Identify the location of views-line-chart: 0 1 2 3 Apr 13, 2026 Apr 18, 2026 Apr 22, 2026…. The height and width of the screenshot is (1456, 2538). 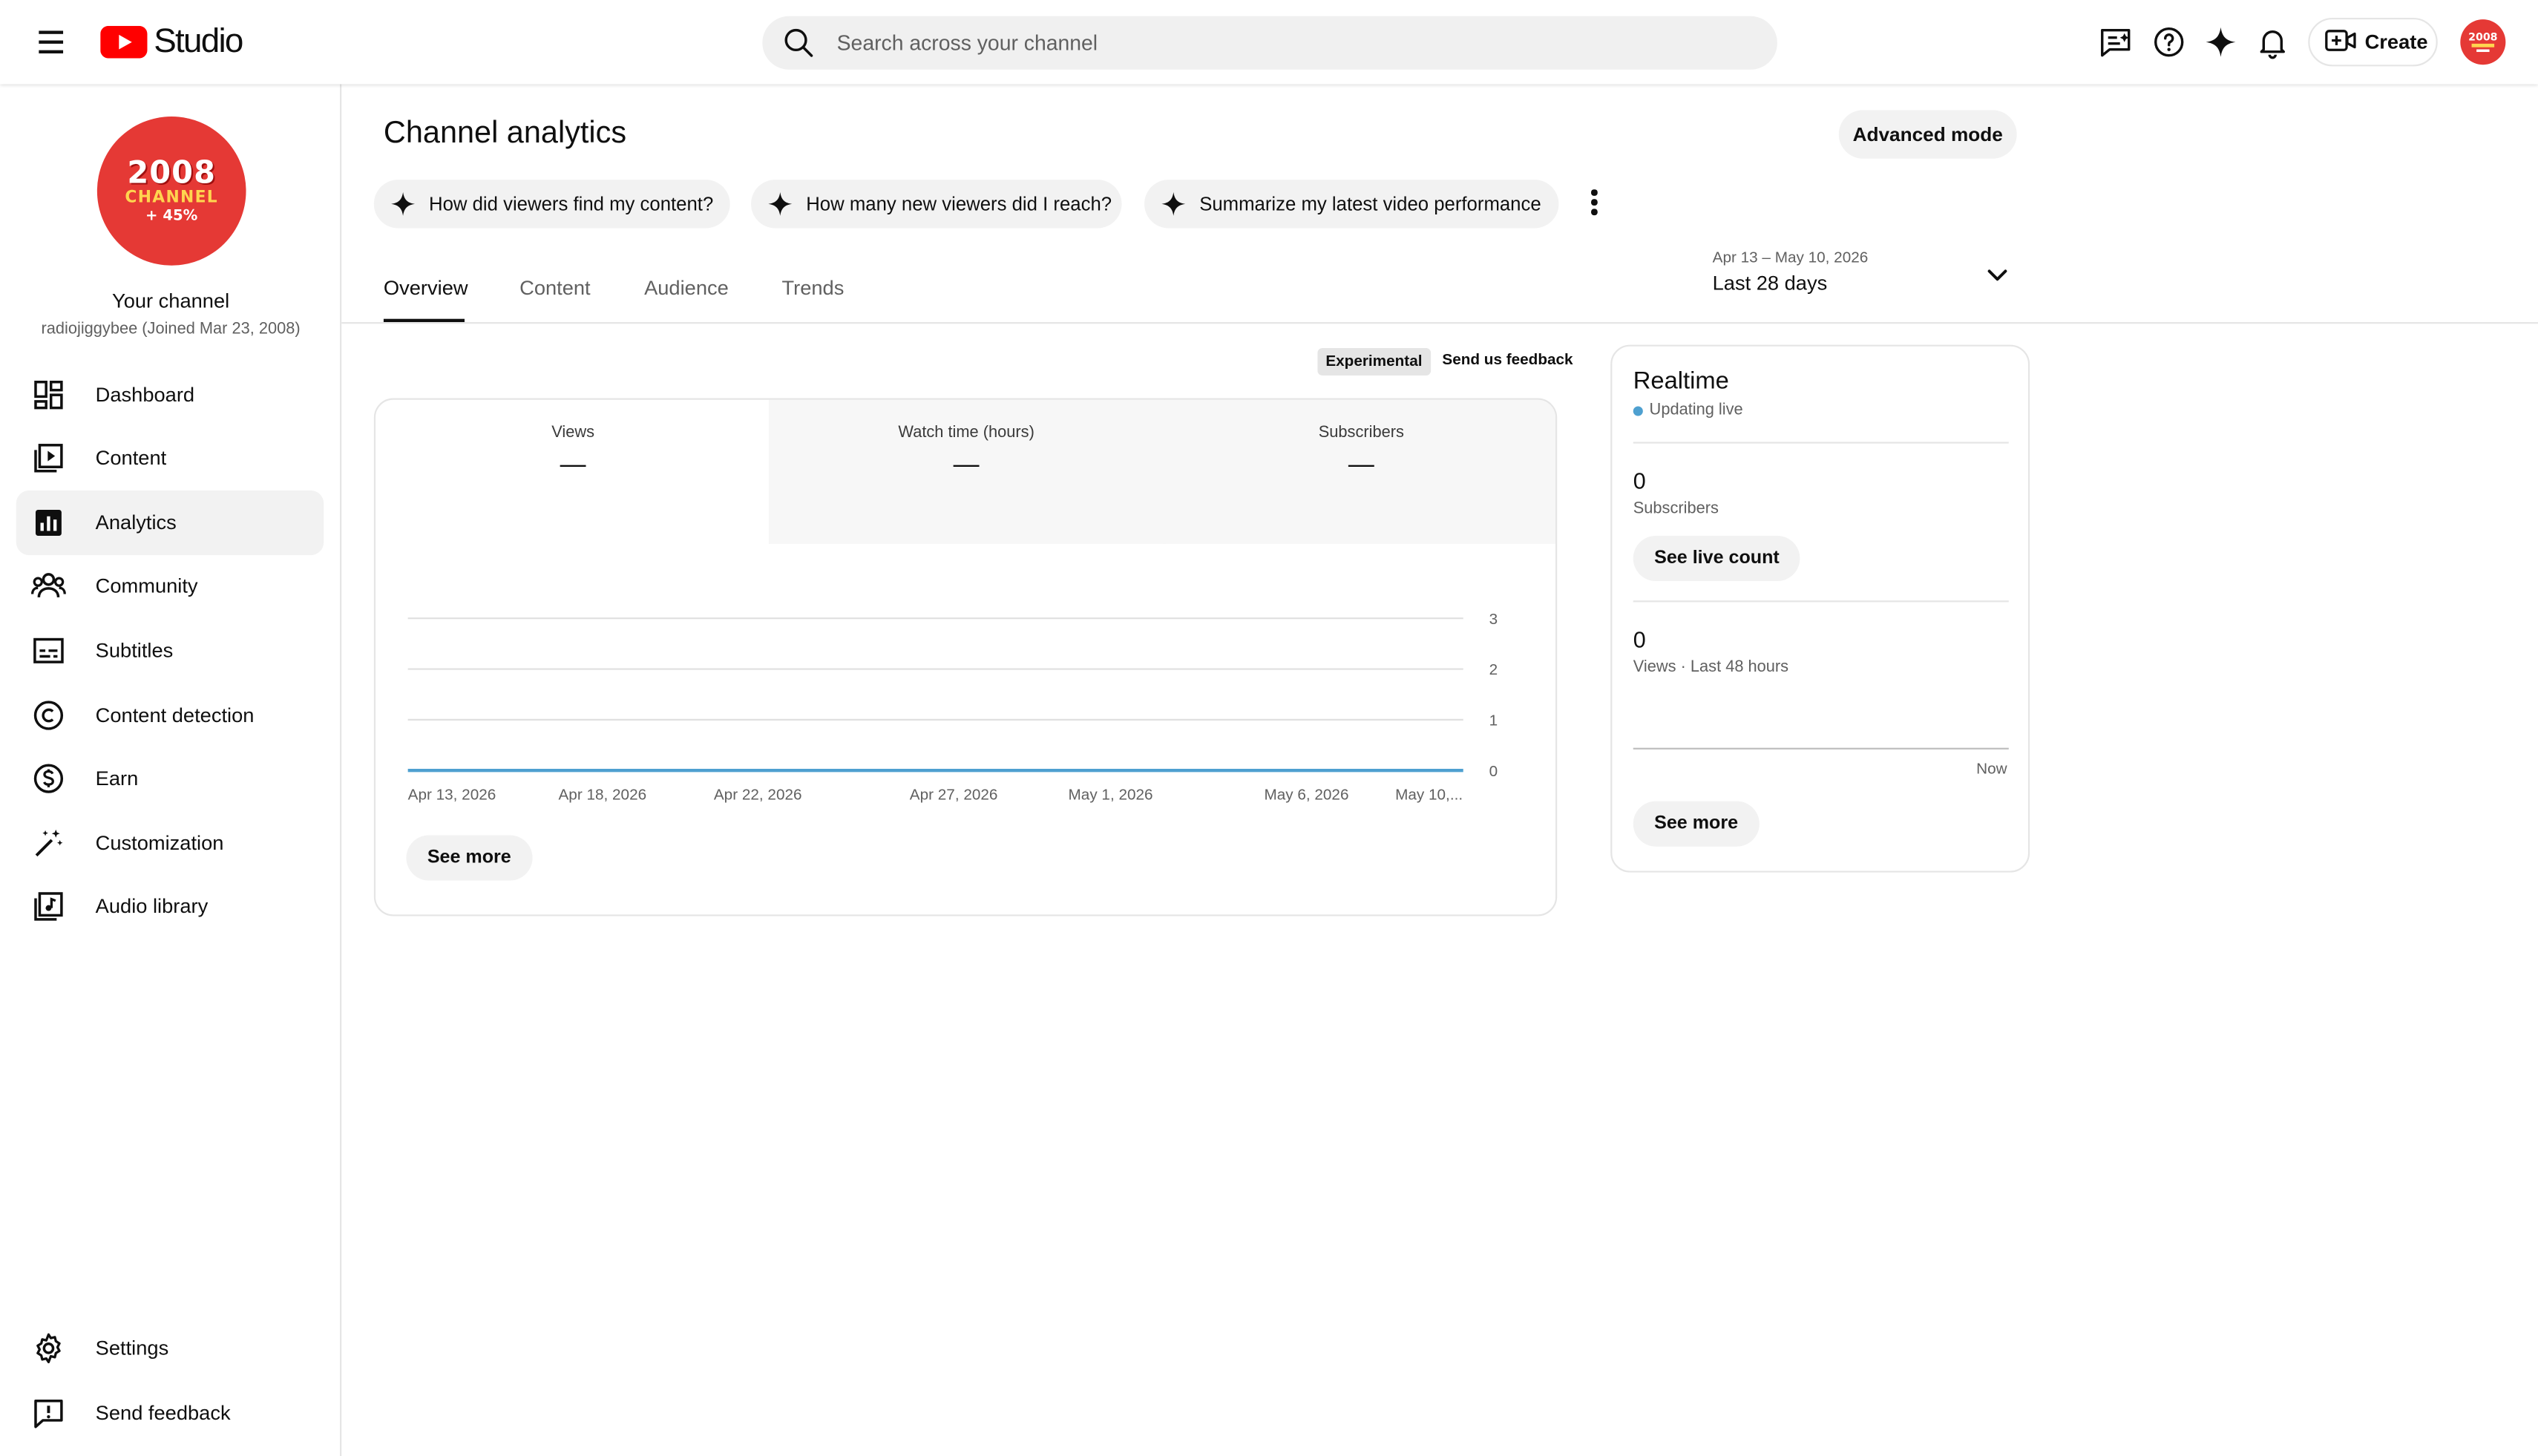
(953, 708).